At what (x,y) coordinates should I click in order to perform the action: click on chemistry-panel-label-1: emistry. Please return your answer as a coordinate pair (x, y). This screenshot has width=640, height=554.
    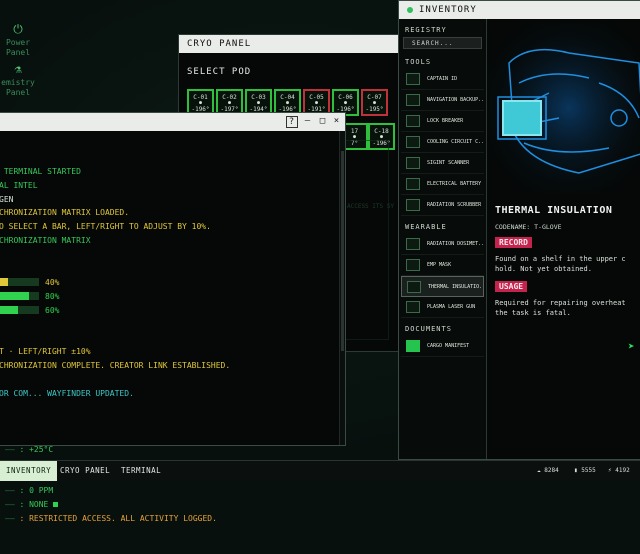
    Looking at the image, I should click on (18, 82).